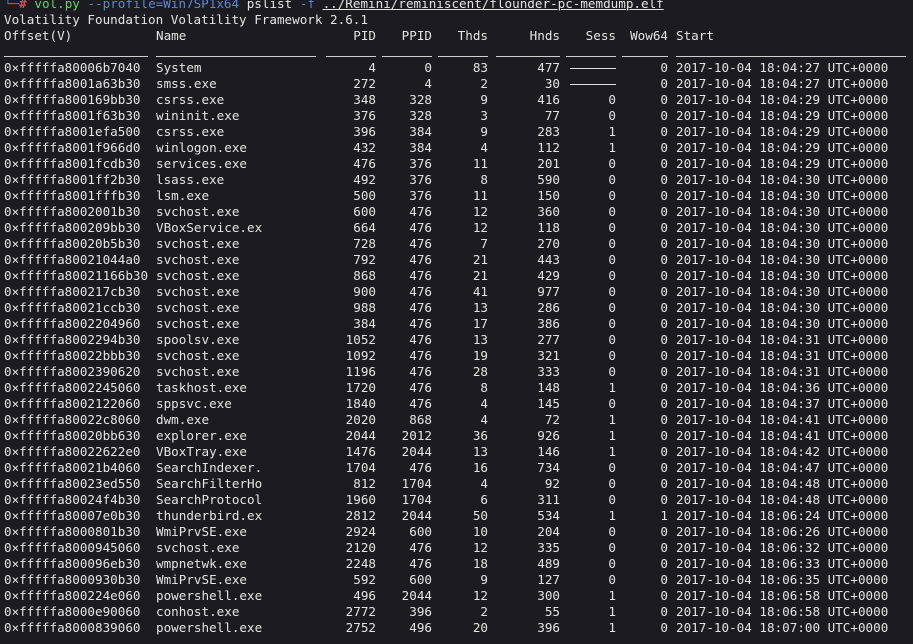 The image size is (913, 644). What do you see at coordinates (548, 467) in the screenshot?
I see `cell-hnds: 734` at bounding box center [548, 467].